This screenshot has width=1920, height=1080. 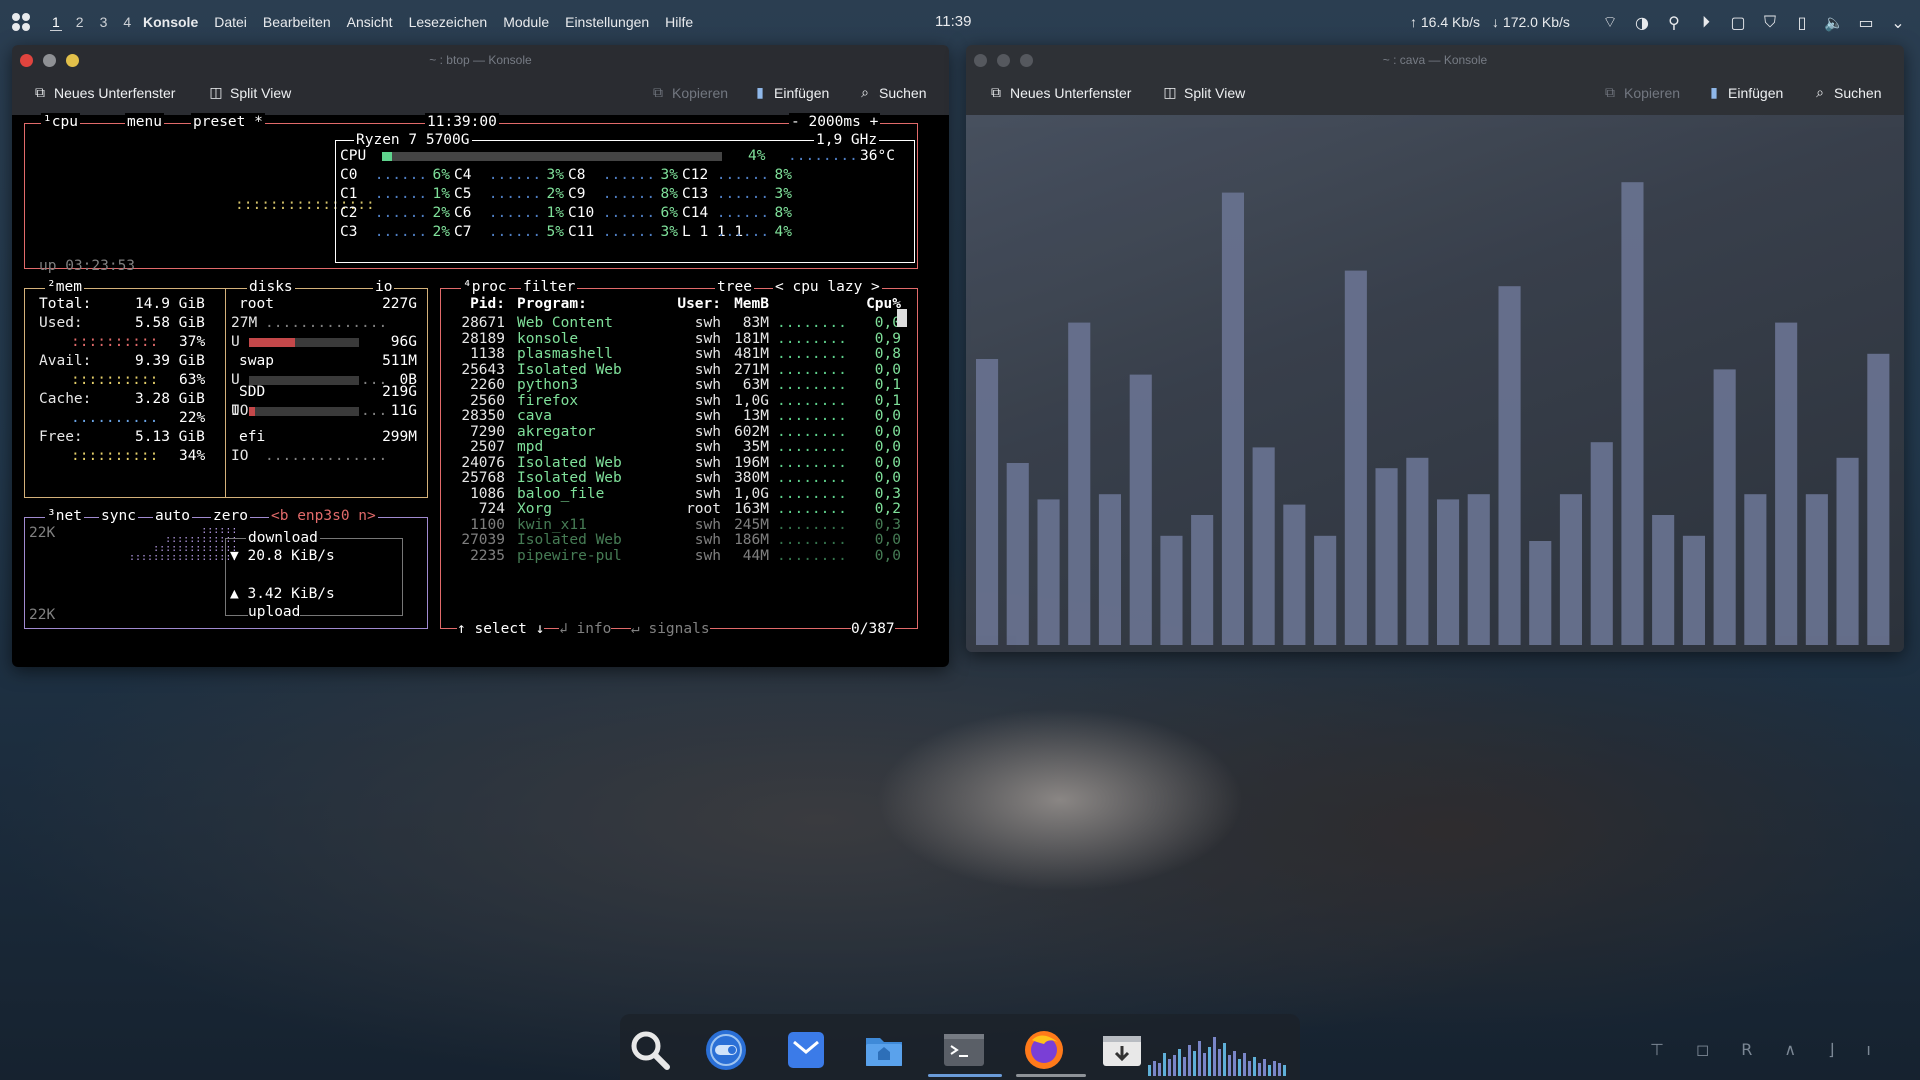 I want to click on window-titlebar: ~ : cava — Konsole, so click(x=1435, y=60).